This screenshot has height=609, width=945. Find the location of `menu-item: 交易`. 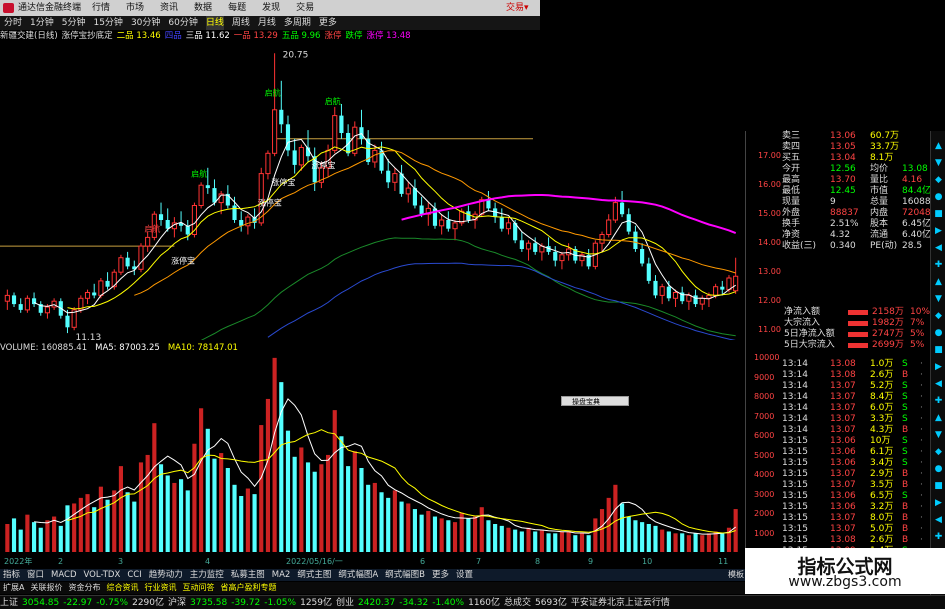

menu-item: 交易 is located at coordinates (305, 8).